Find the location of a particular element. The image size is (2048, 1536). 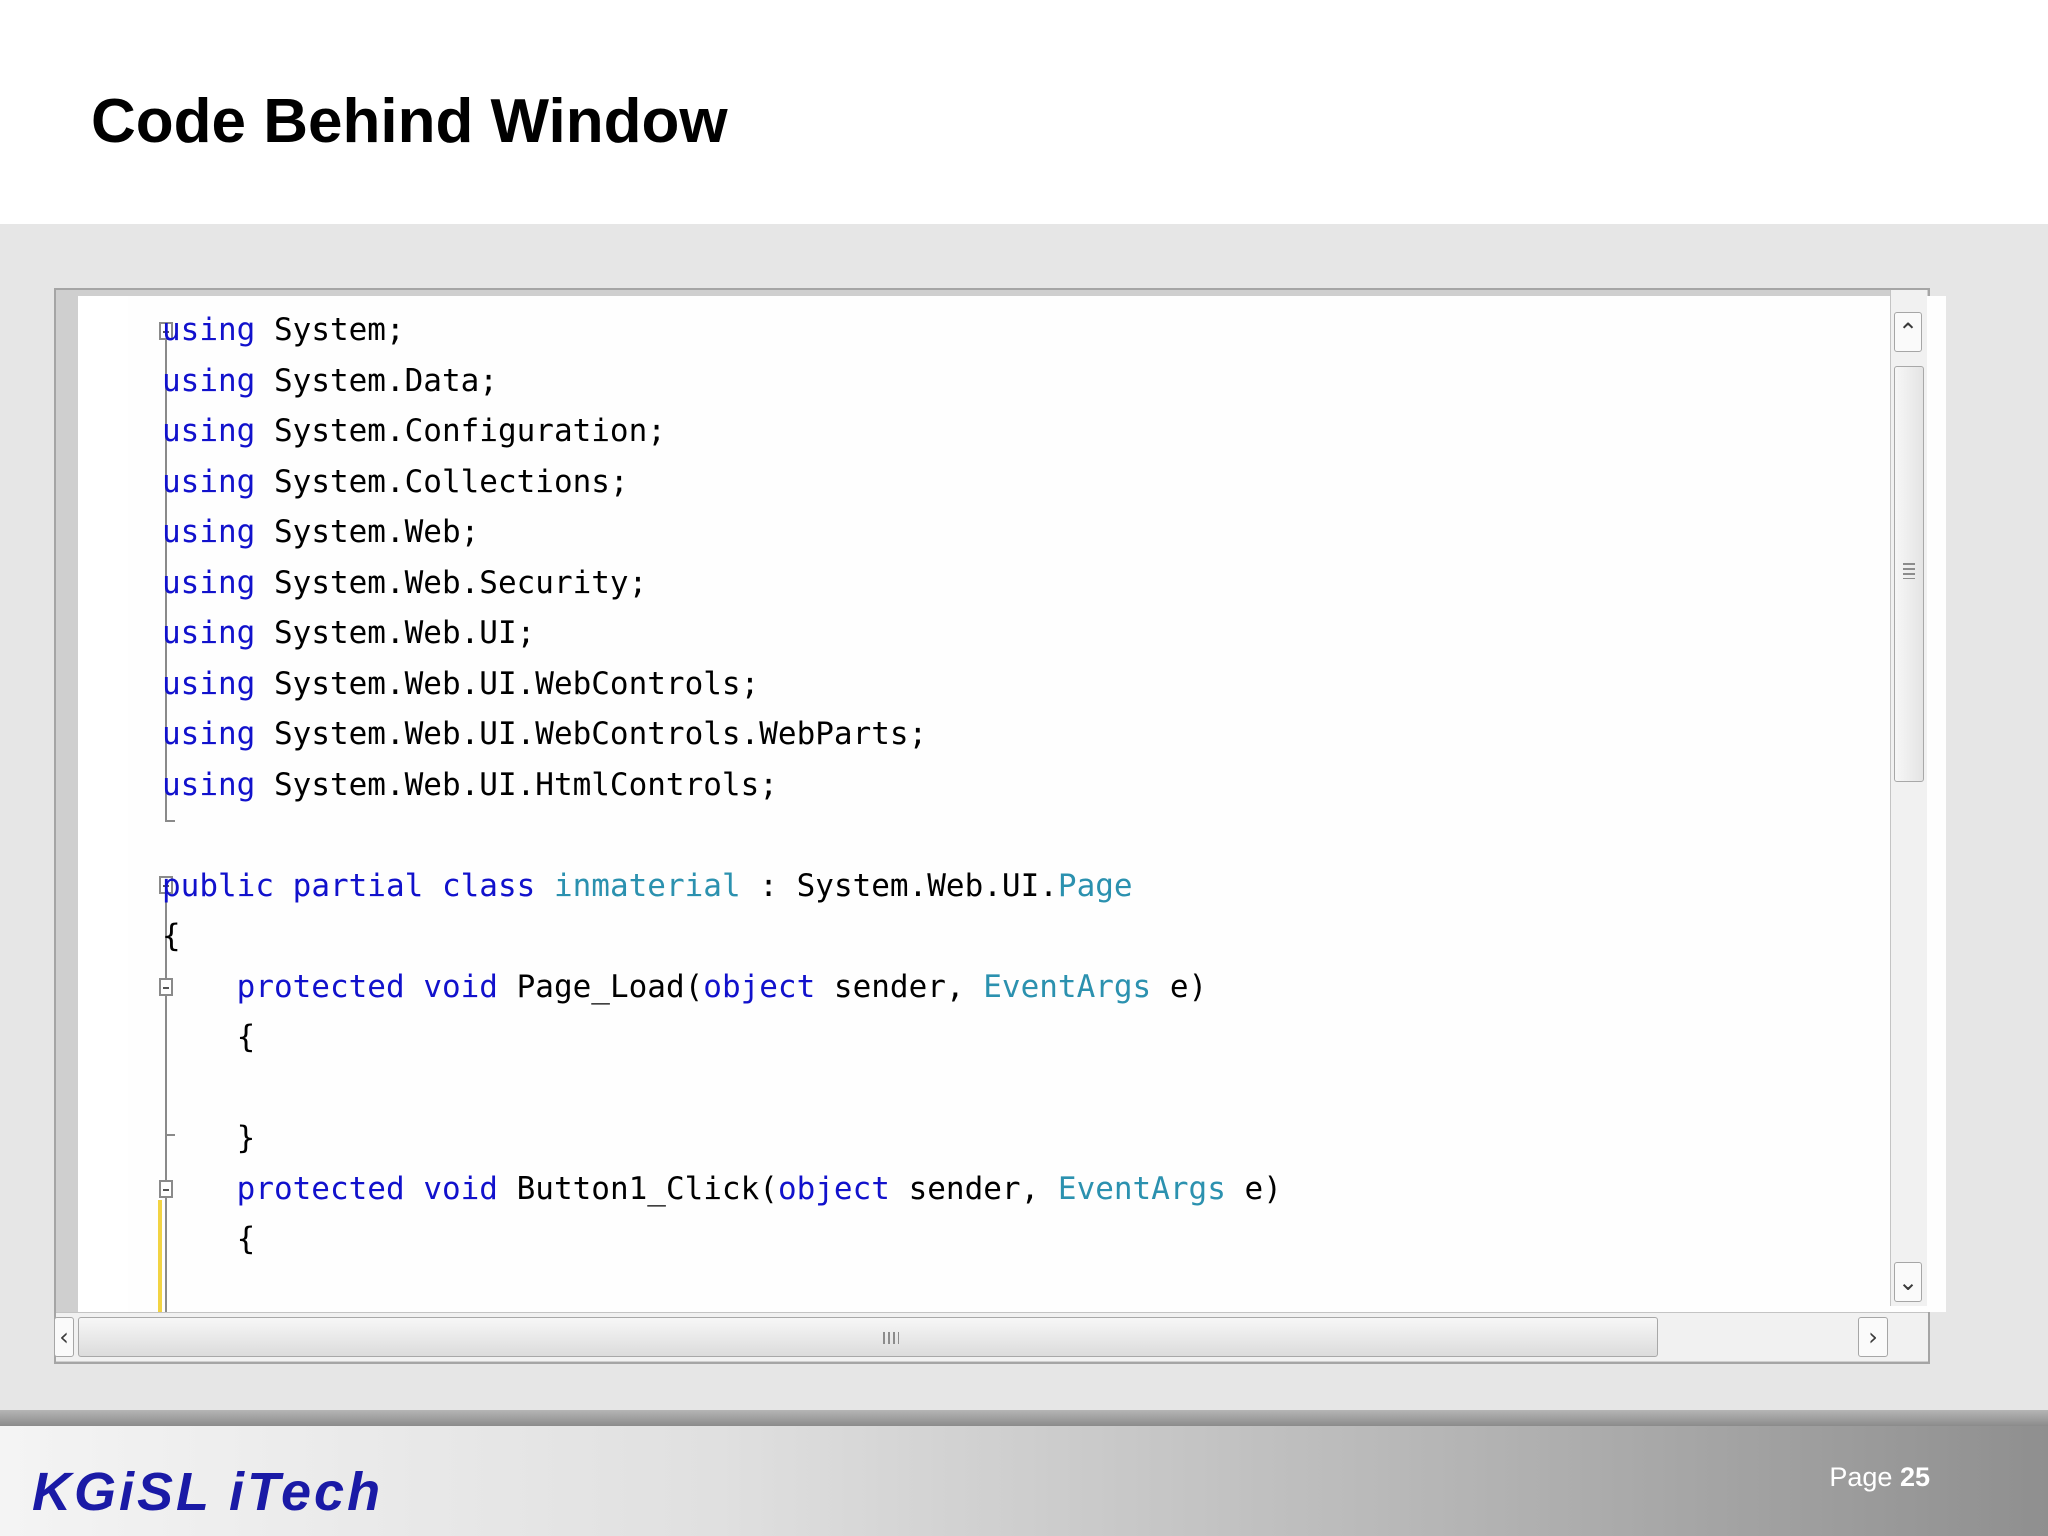

code-line: using System.Collections; is located at coordinates (395, 482).